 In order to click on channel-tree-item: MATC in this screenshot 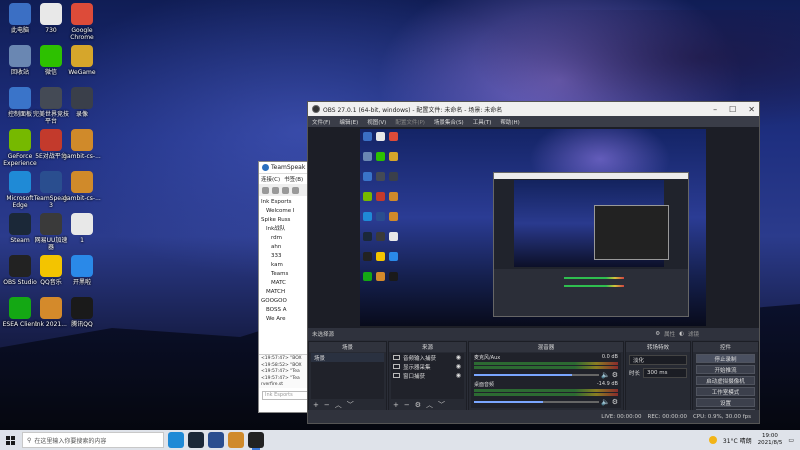, I will do `click(287, 283)`.